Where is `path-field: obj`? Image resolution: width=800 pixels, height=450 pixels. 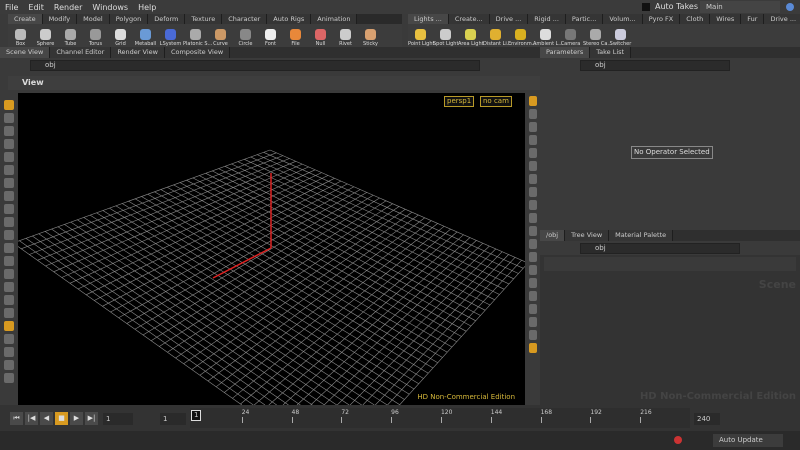
path-field: obj is located at coordinates (255, 65).